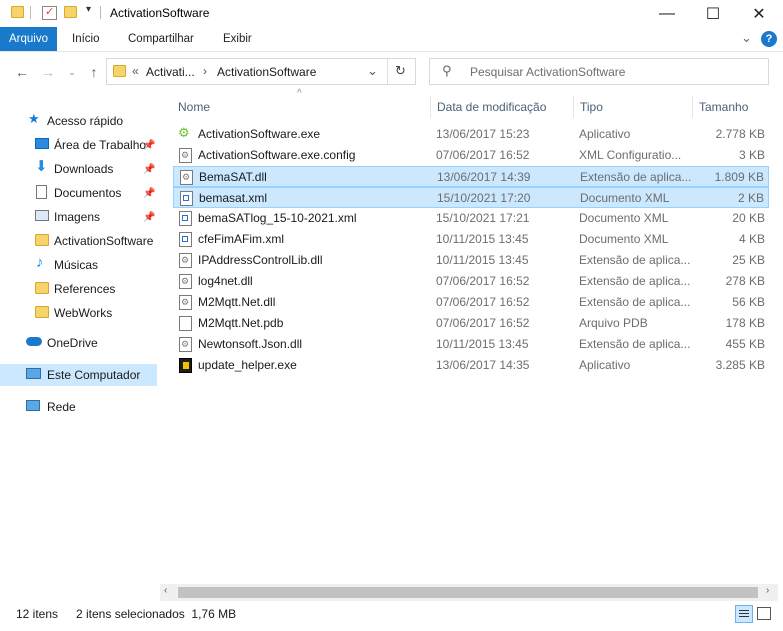 The image size is (783, 631). I want to click on divider, so click(30, 12).